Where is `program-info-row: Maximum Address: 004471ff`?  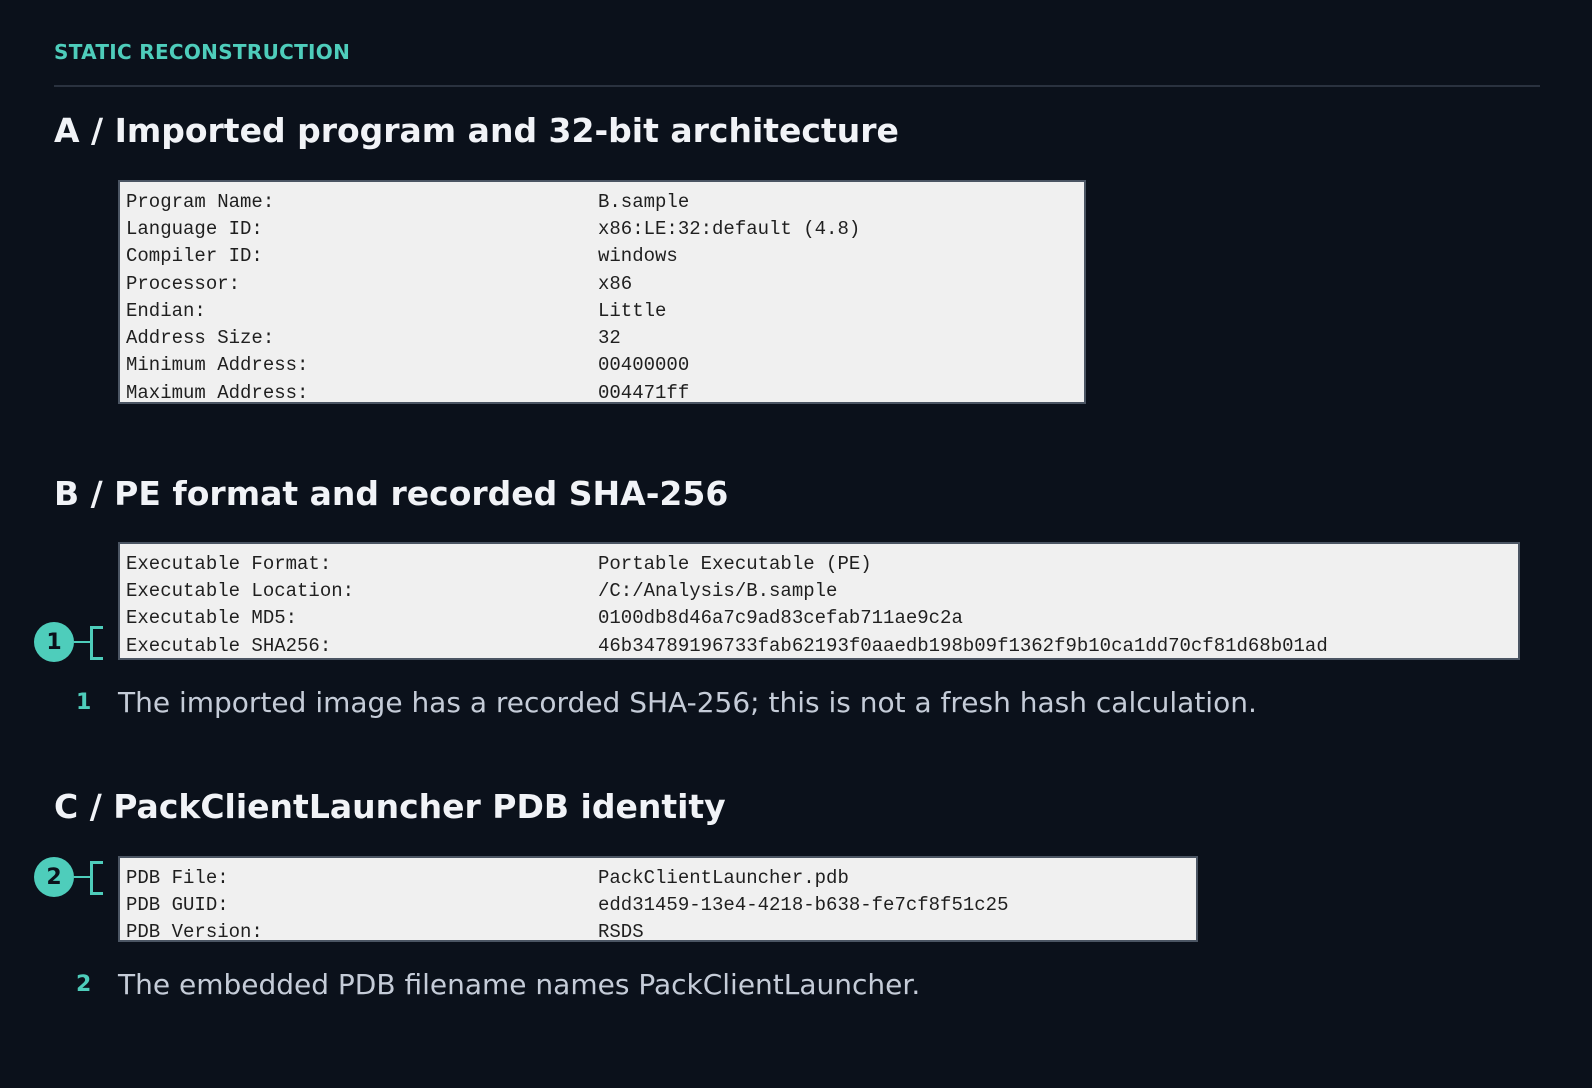
program-info-row: Maximum Address: 004471ff is located at coordinates (605, 392).